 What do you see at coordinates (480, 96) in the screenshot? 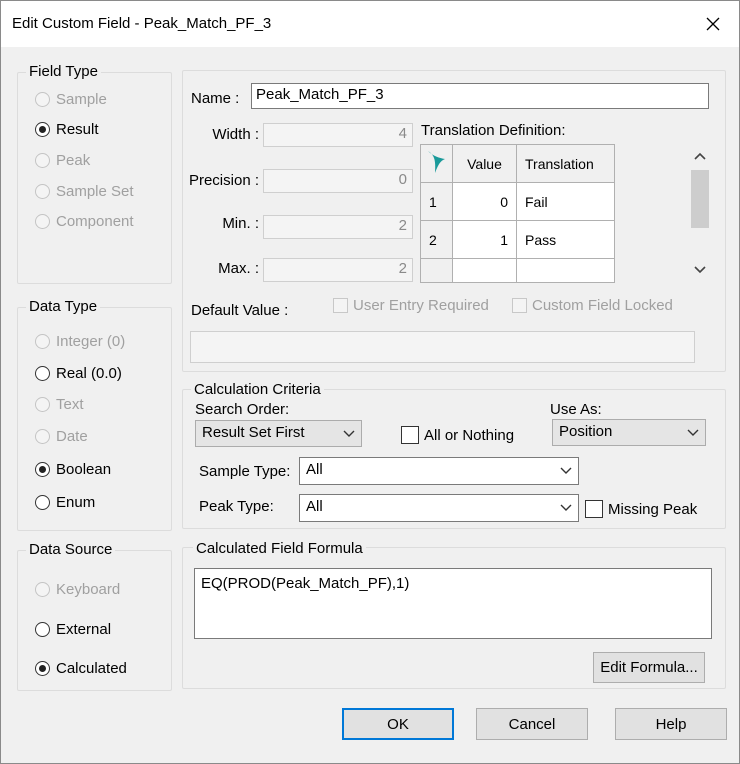
I see `name-input: Peak_Match_PF_3` at bounding box center [480, 96].